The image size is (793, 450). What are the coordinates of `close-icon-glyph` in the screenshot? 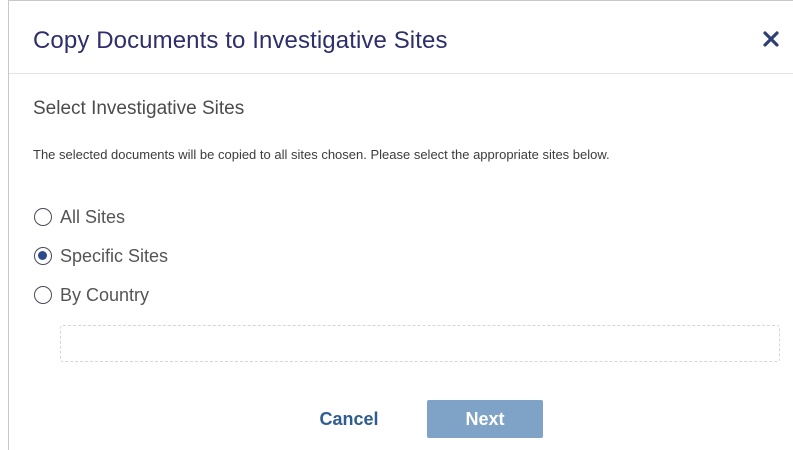 It's located at (771, 39).